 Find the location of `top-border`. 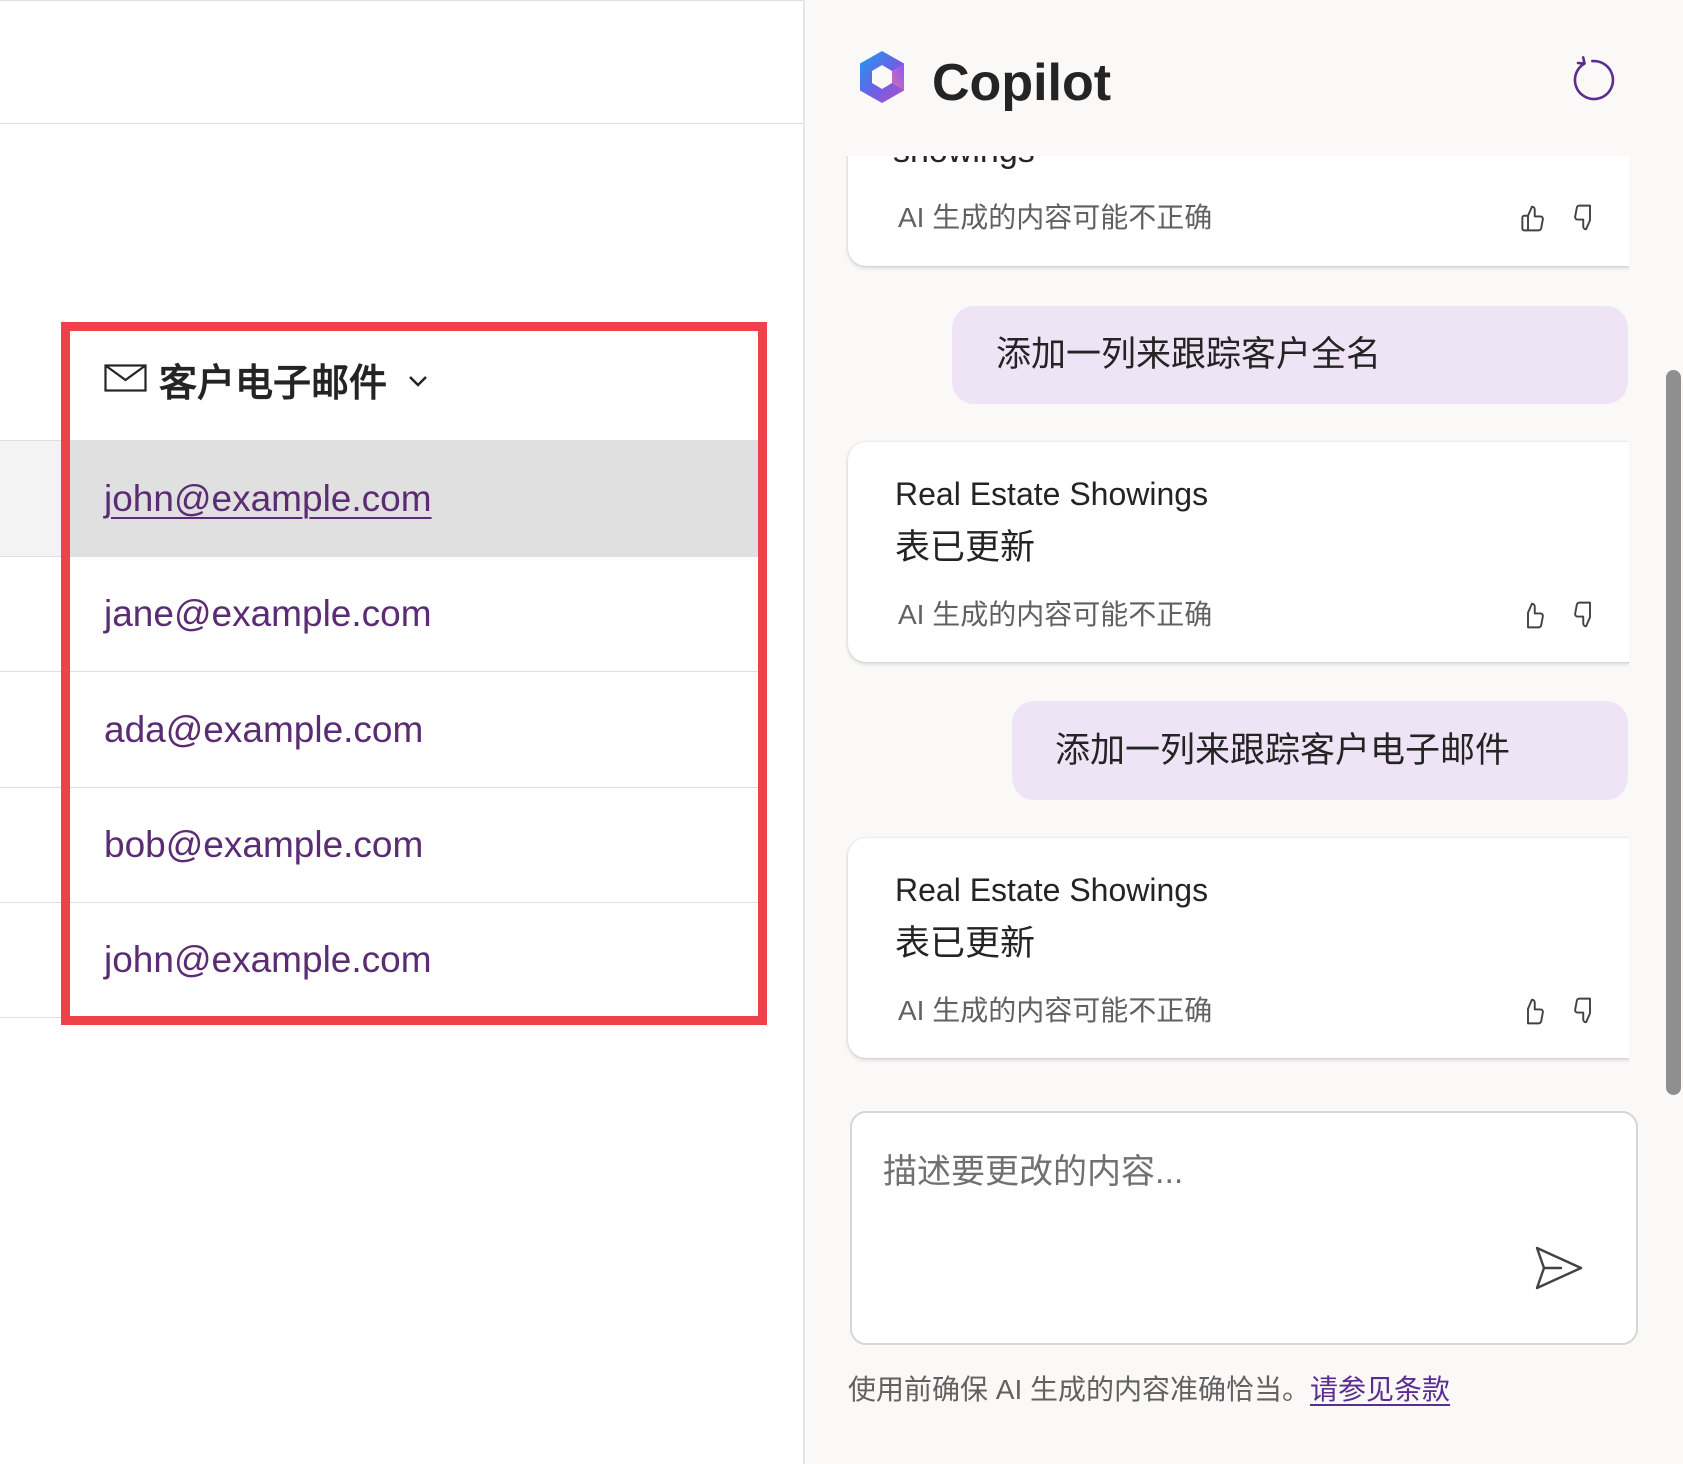

top-border is located at coordinates (401, 0).